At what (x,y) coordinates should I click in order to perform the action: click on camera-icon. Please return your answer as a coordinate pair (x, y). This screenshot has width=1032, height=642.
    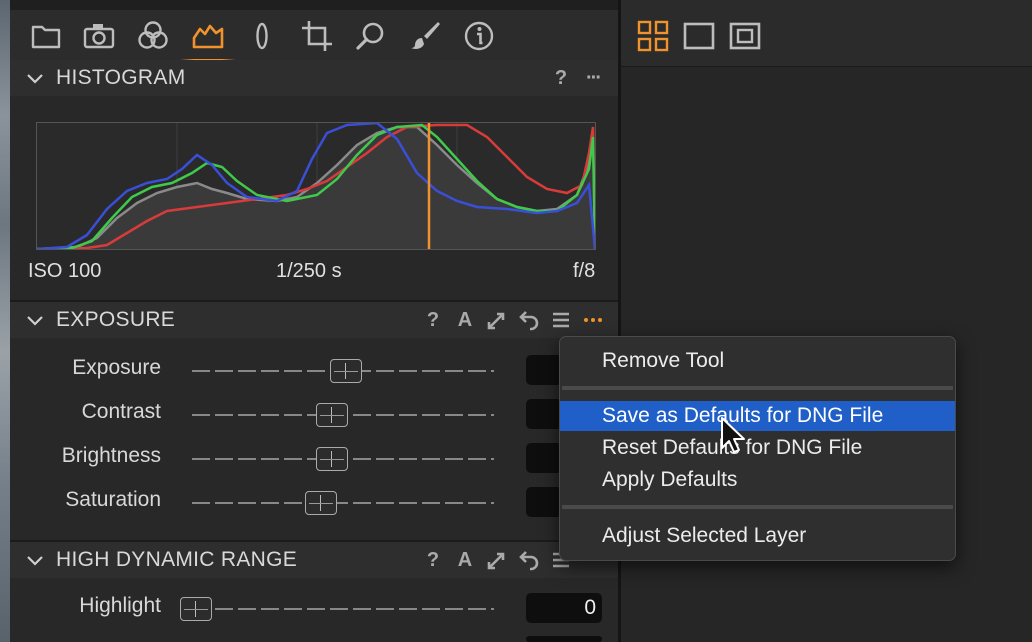
    Looking at the image, I should click on (99, 36).